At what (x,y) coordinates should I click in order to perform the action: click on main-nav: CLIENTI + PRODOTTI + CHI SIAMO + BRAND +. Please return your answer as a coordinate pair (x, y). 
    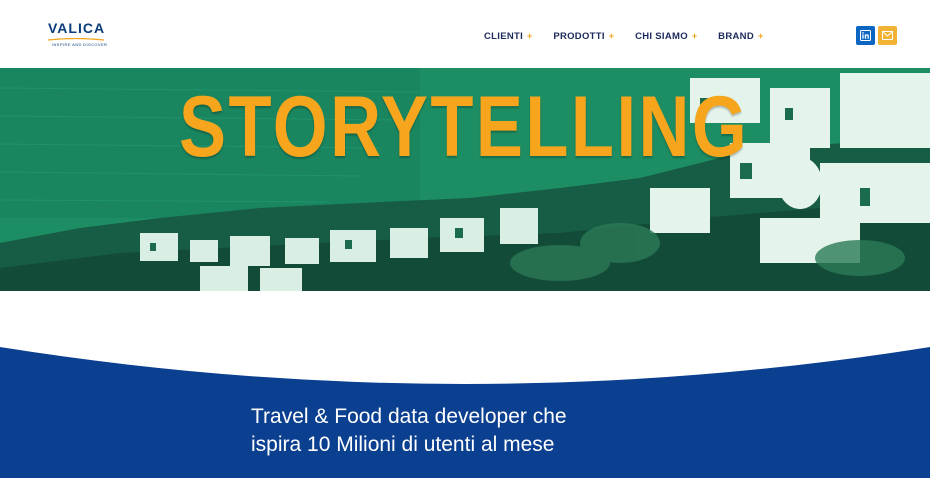
    Looking at the image, I should click on (634, 36).